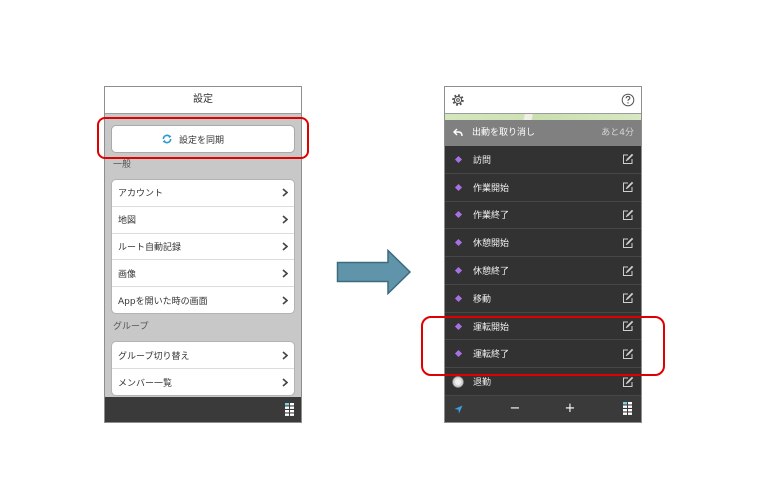  Describe the element at coordinates (458, 132) in the screenshot. I see `back-arrow-icon` at that location.